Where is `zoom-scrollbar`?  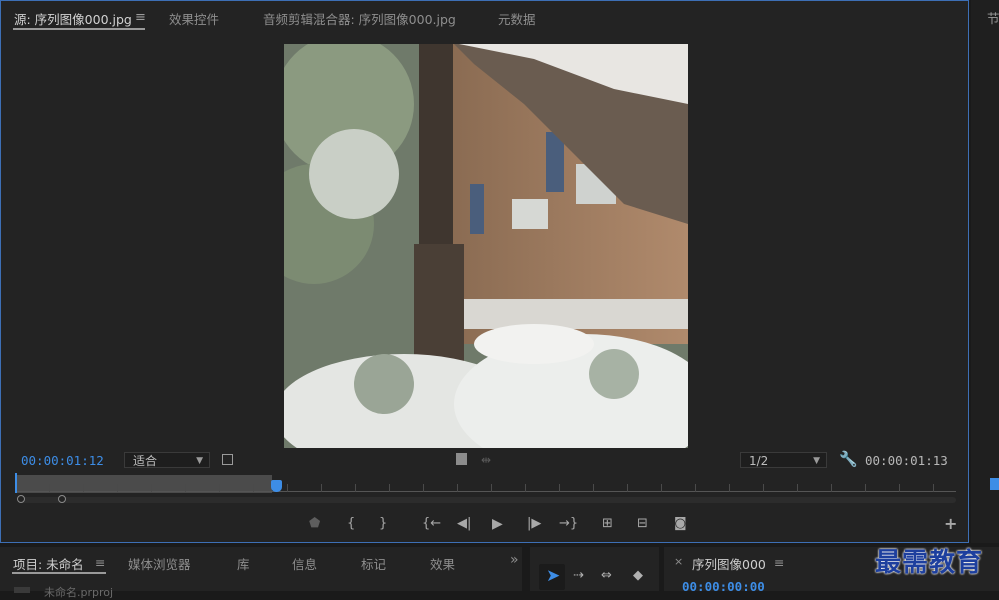 zoom-scrollbar is located at coordinates (488, 500).